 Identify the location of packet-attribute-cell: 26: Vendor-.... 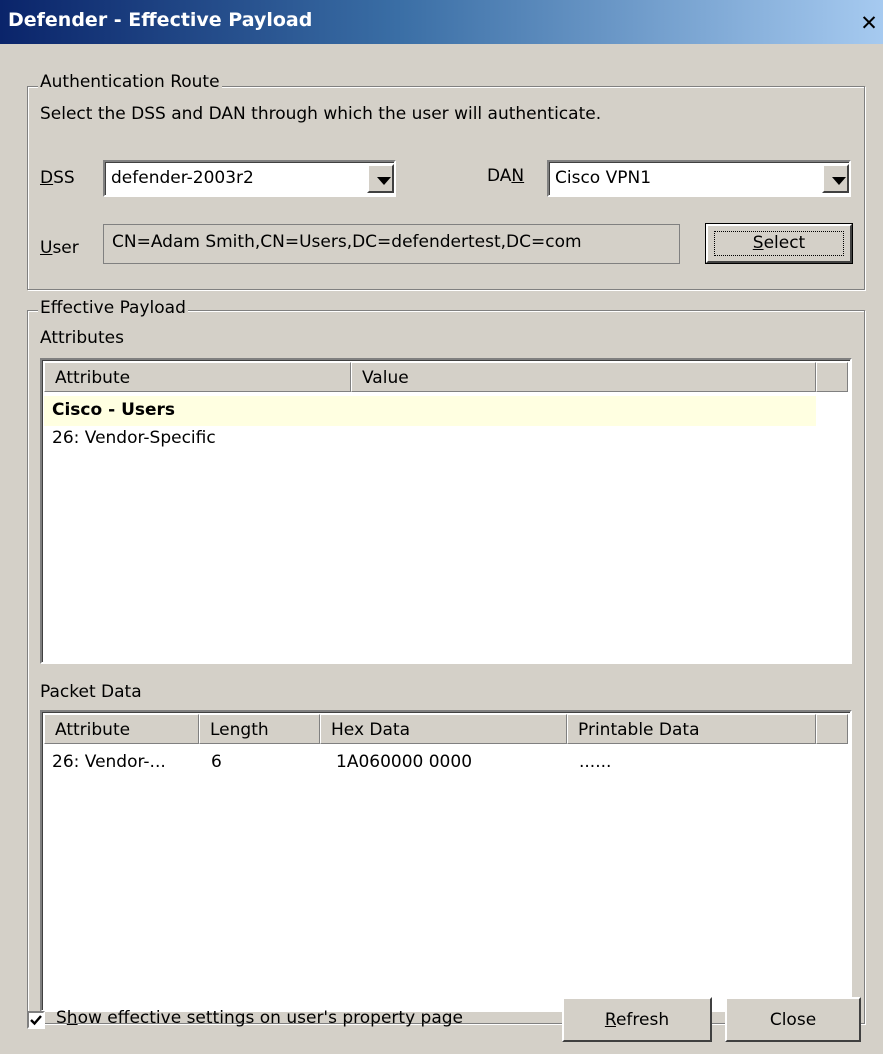
(109, 762).